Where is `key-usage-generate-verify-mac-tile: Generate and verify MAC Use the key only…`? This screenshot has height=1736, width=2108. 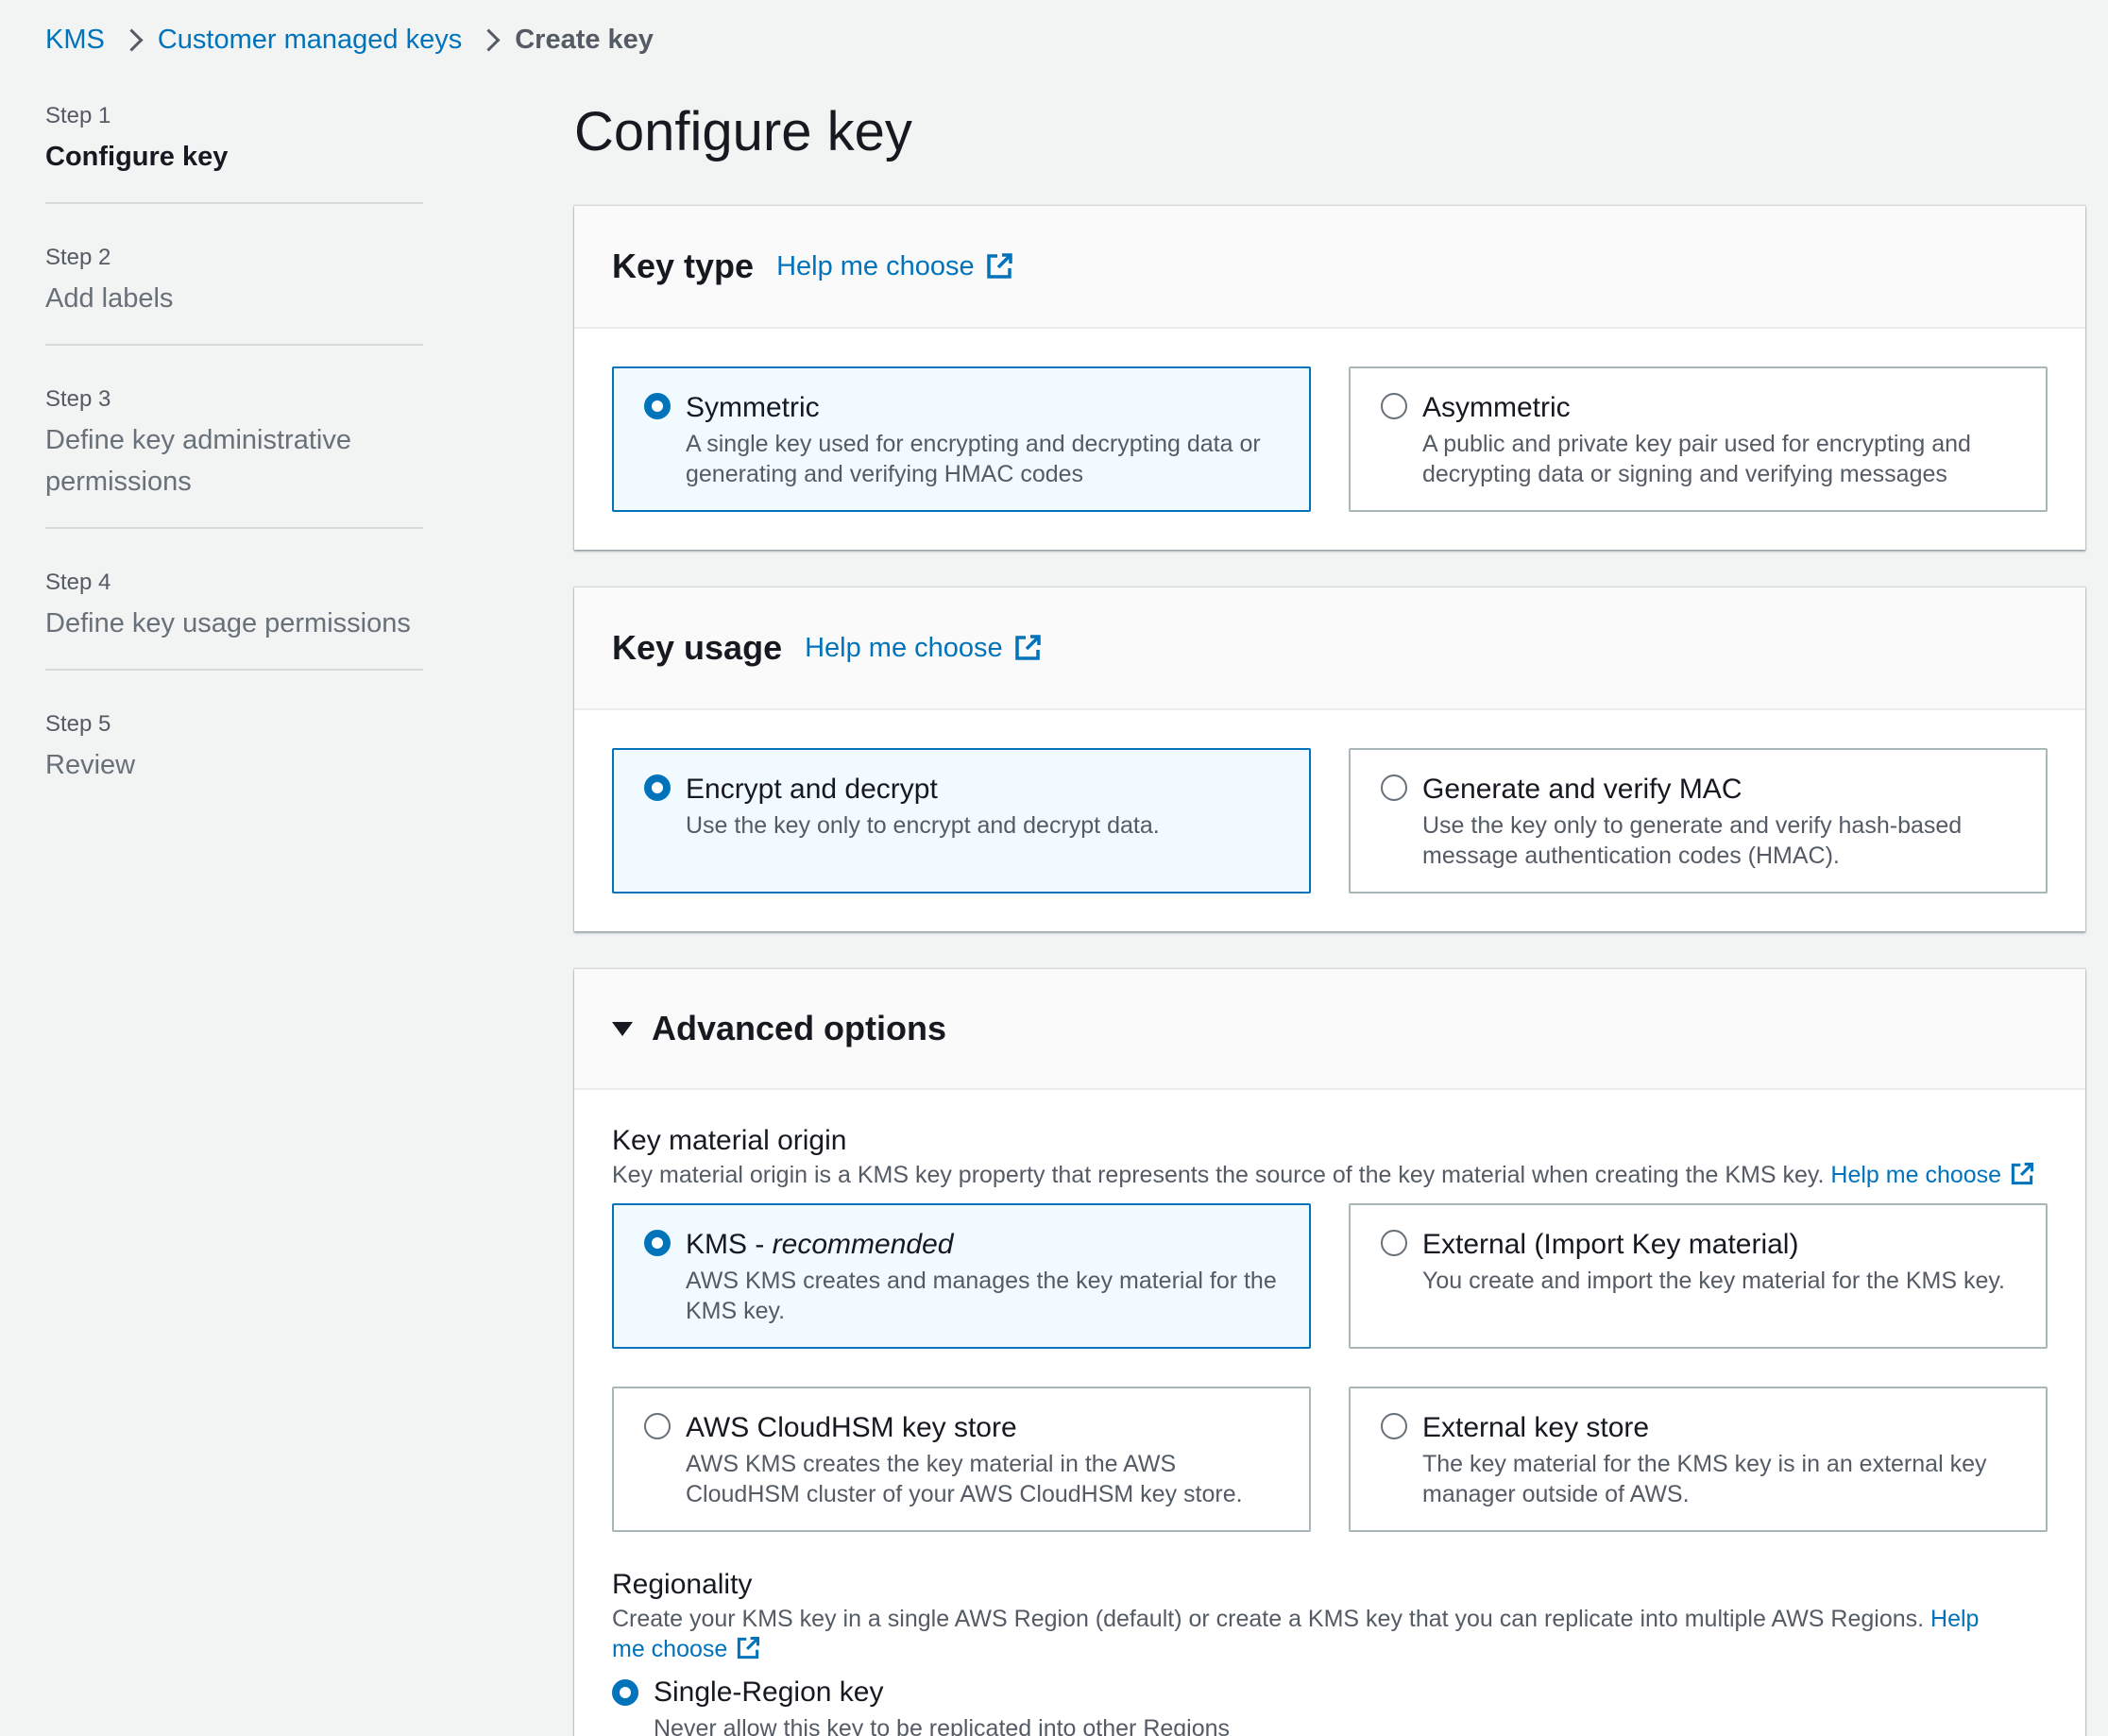 key-usage-generate-verify-mac-tile: Generate and verify MAC Use the key only… is located at coordinates (1698, 821).